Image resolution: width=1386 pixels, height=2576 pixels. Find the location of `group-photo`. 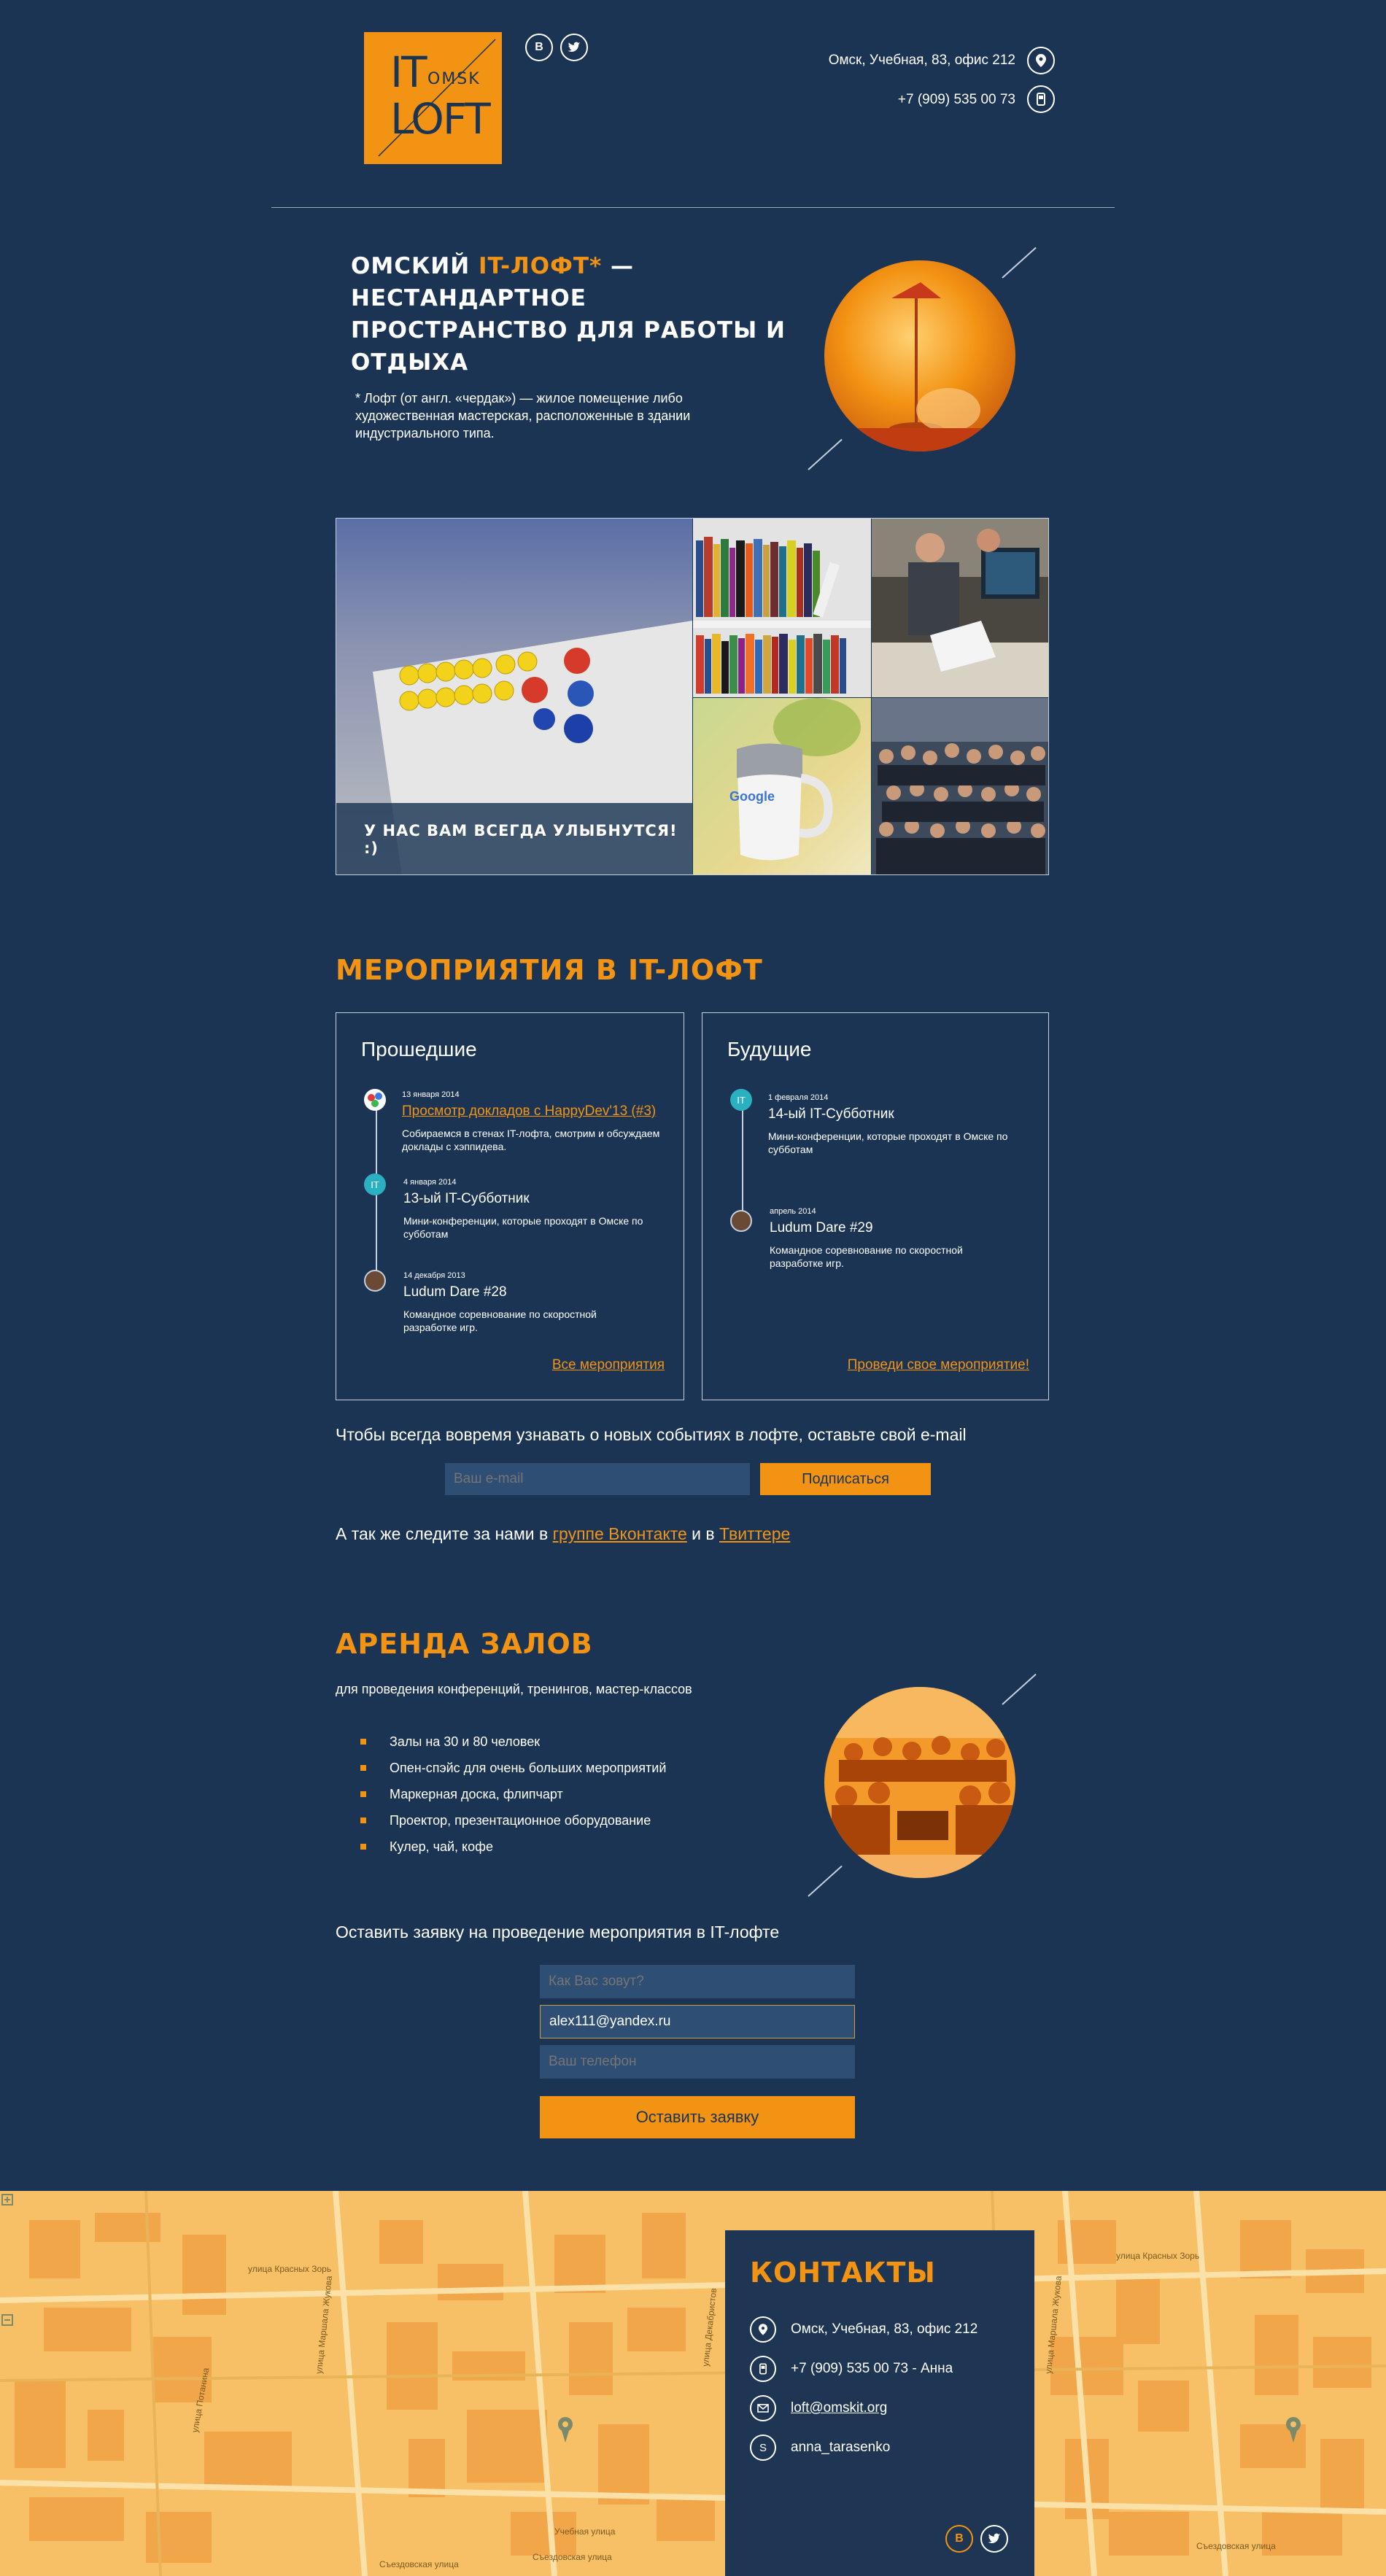

group-photo is located at coordinates (960, 786).